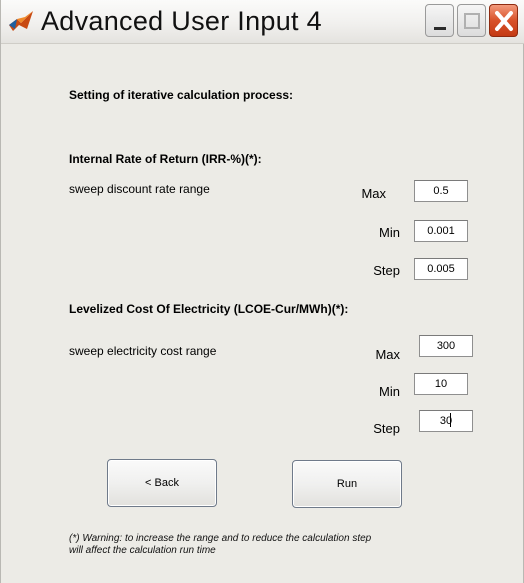  I want to click on irr-section-title: Internal Rate of Return (IRR-%)(*):, so click(165, 159).